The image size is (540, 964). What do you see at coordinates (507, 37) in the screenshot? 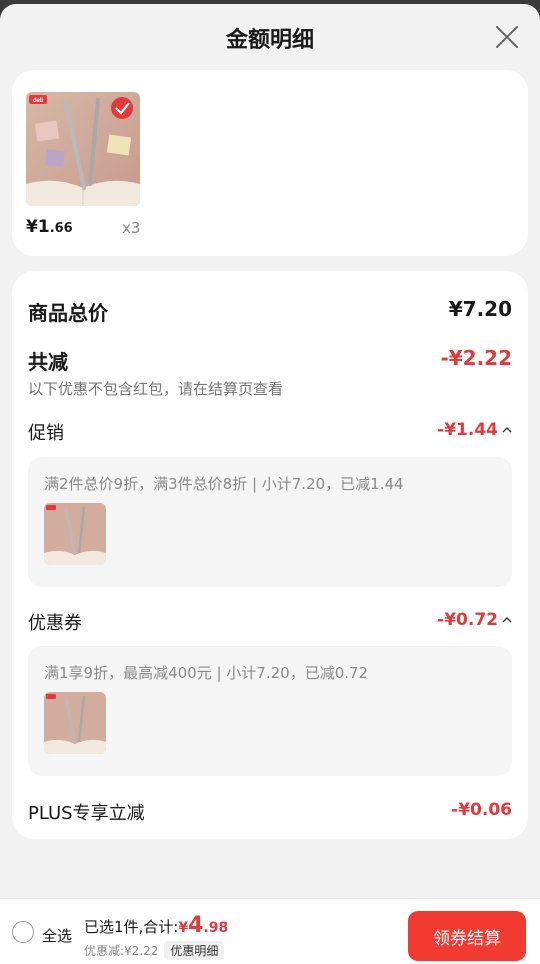
I see `close-icon` at bounding box center [507, 37].